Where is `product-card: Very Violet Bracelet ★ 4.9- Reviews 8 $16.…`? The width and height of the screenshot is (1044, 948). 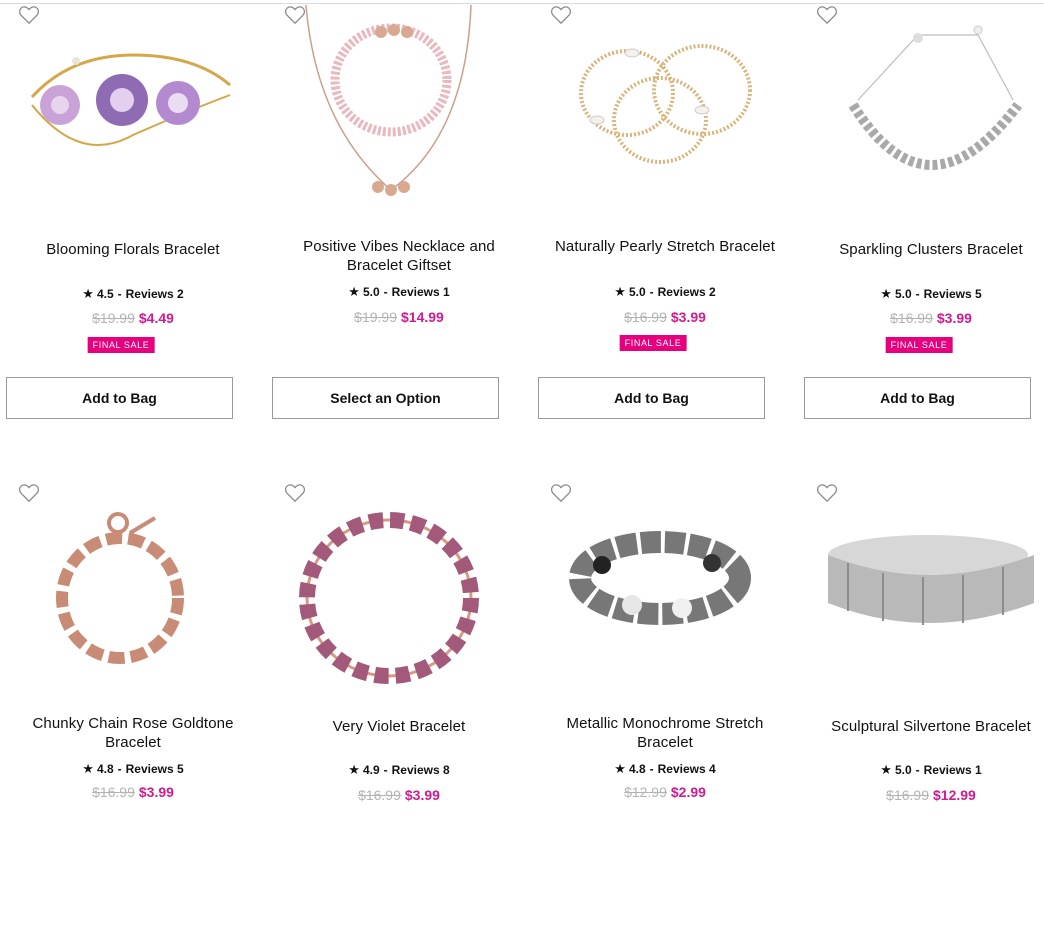
product-card: Very Violet Bracelet ★ 4.9- Reviews 8 $16.… is located at coordinates (399, 713).